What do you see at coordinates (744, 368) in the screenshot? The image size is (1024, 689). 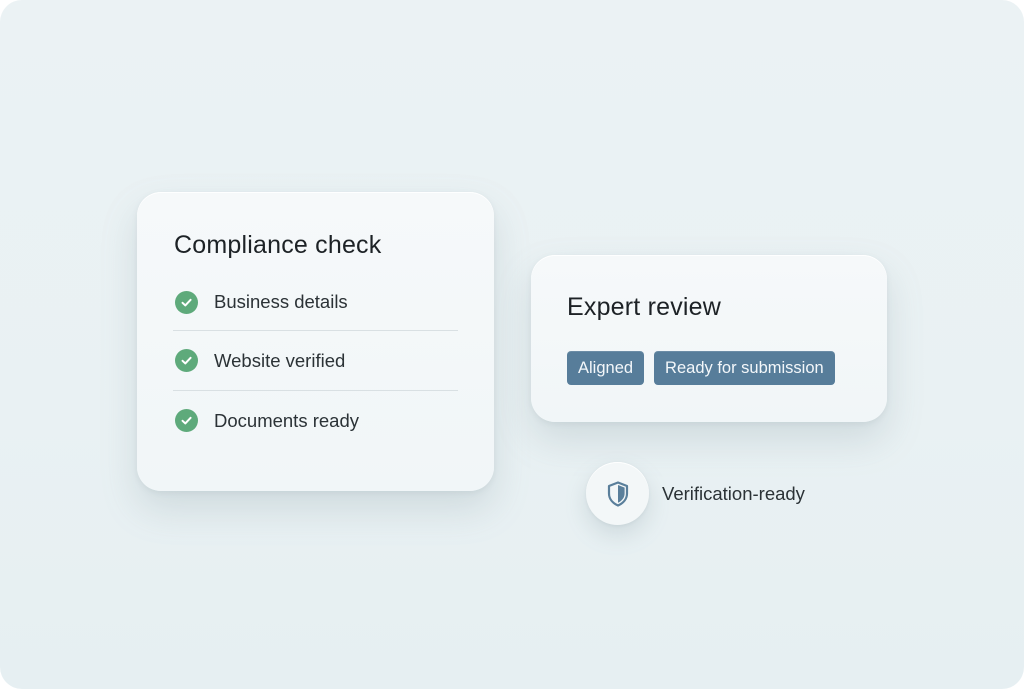 I see `tag-ready-for-submission: Ready for submission` at bounding box center [744, 368].